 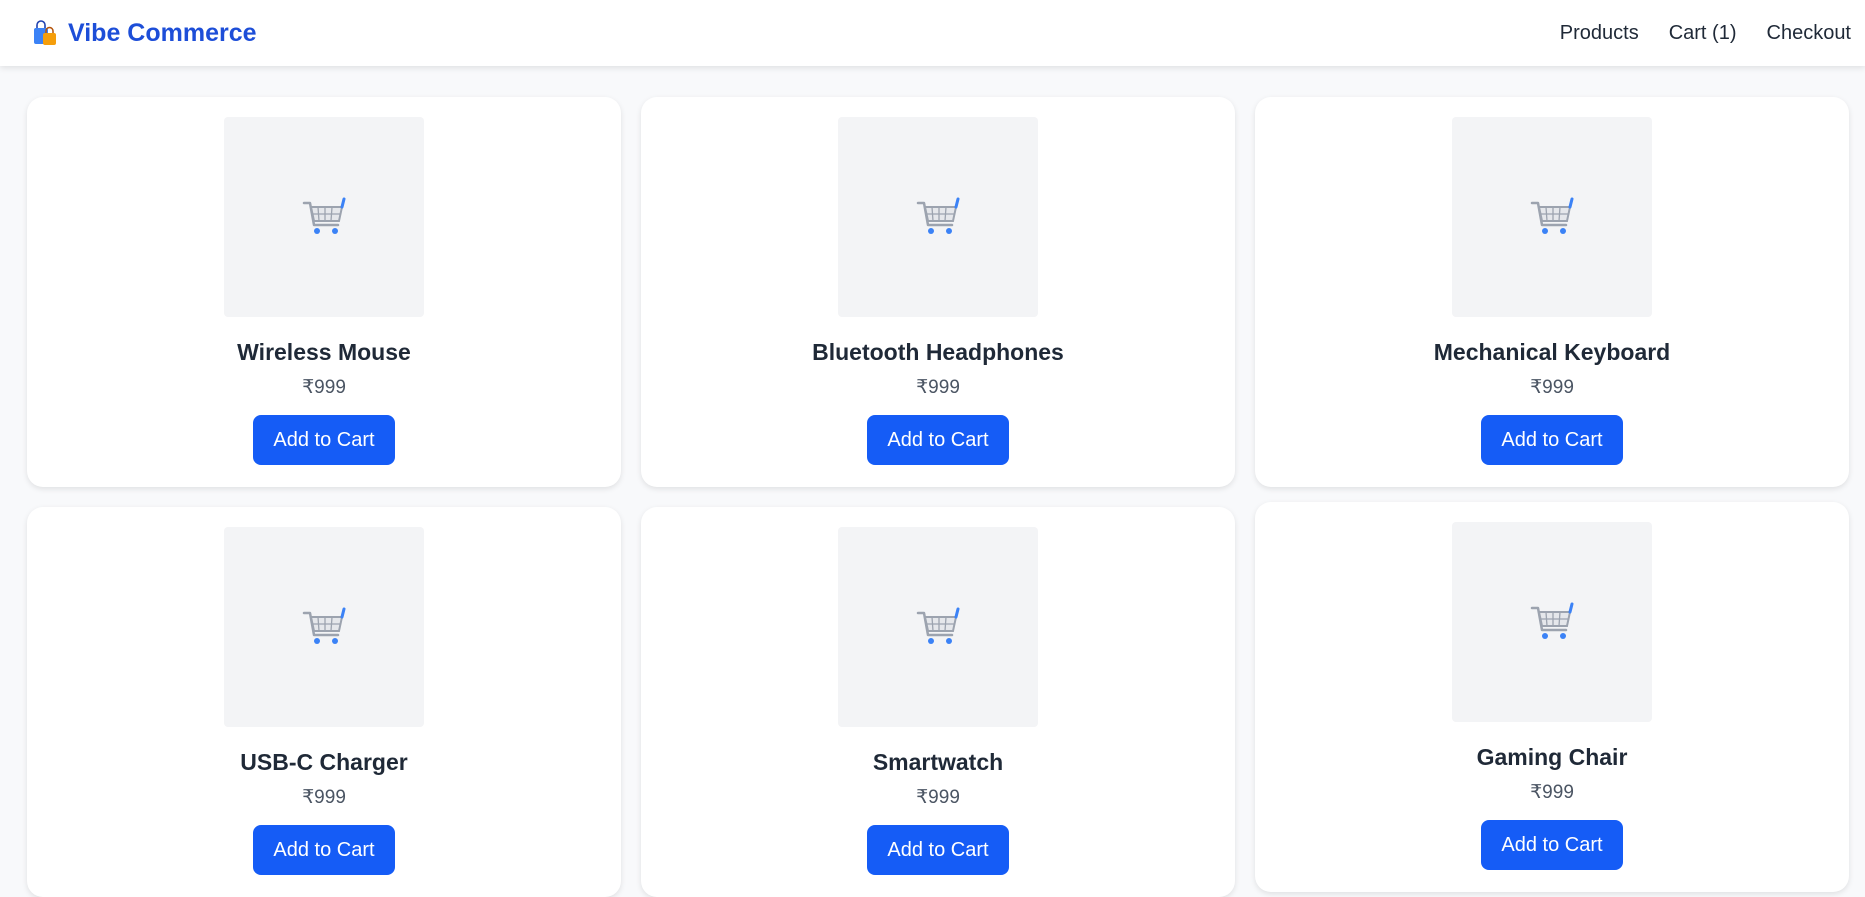 What do you see at coordinates (1599, 33) in the screenshot?
I see `nav-products-link: Products` at bounding box center [1599, 33].